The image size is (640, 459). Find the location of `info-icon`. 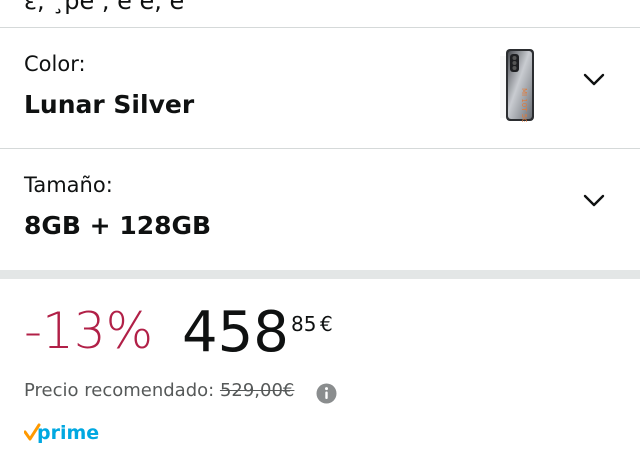

info-icon is located at coordinates (326, 393).